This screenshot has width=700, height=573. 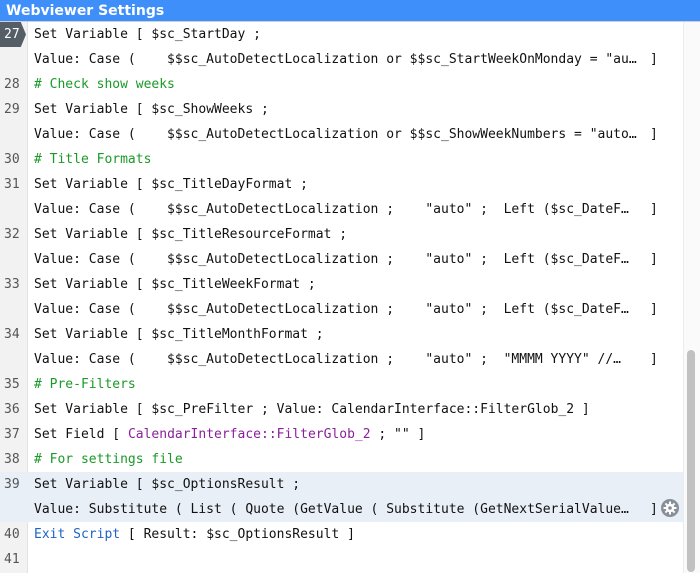 What do you see at coordinates (218, 484) in the screenshot?
I see `code-text: [ $sc_OptionsResult ;` at bounding box center [218, 484].